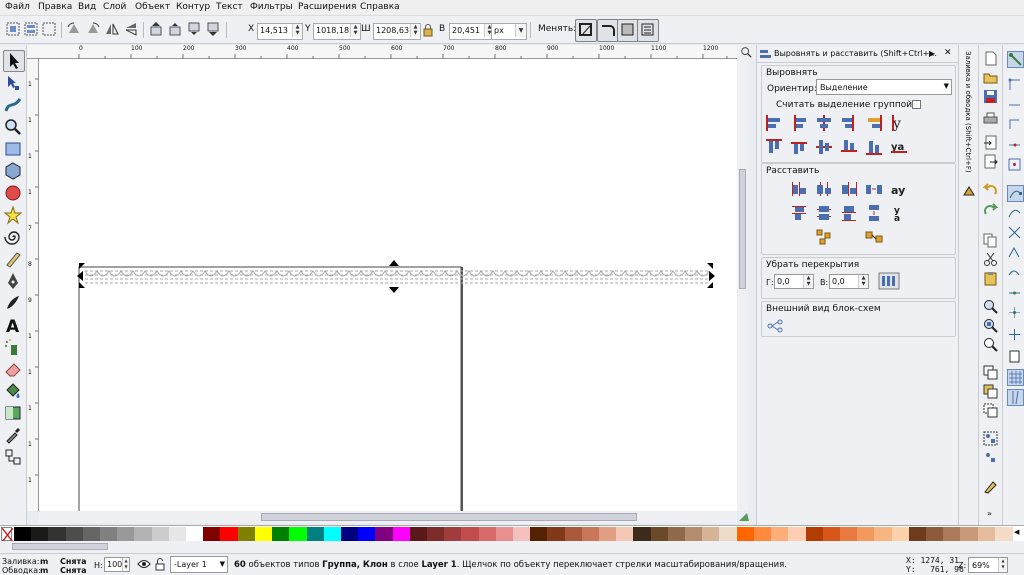  What do you see at coordinates (742, 229) in the screenshot?
I see `vertical-scroll-thumb` at bounding box center [742, 229].